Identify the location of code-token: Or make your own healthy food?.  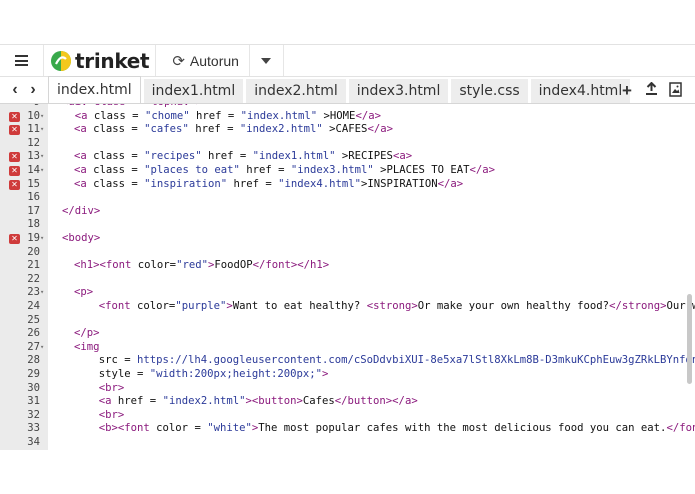
(513, 306).